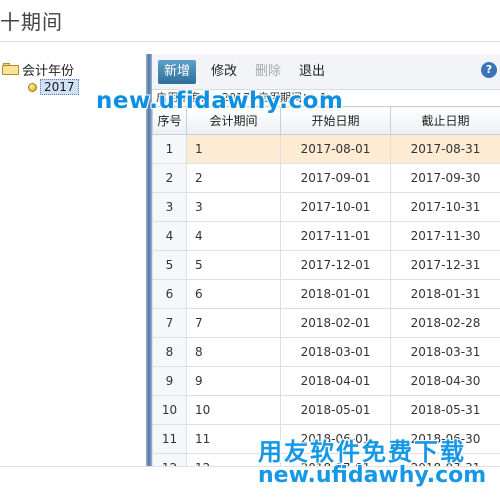  I want to click on start-date-cell: 2017-10-01, so click(335, 207).